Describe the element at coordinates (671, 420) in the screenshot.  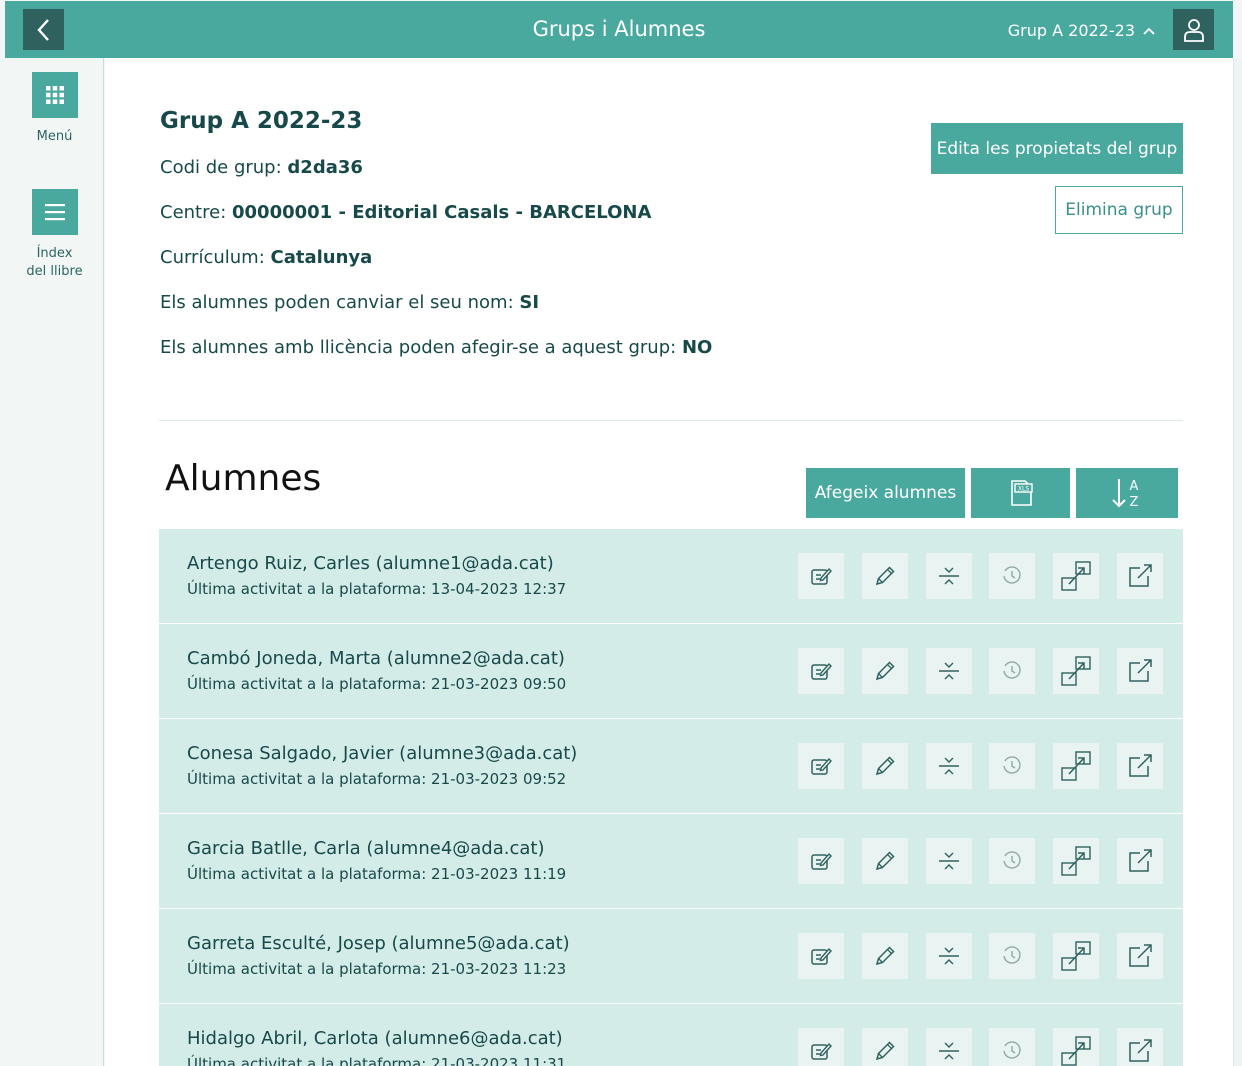
I see `divider` at that location.